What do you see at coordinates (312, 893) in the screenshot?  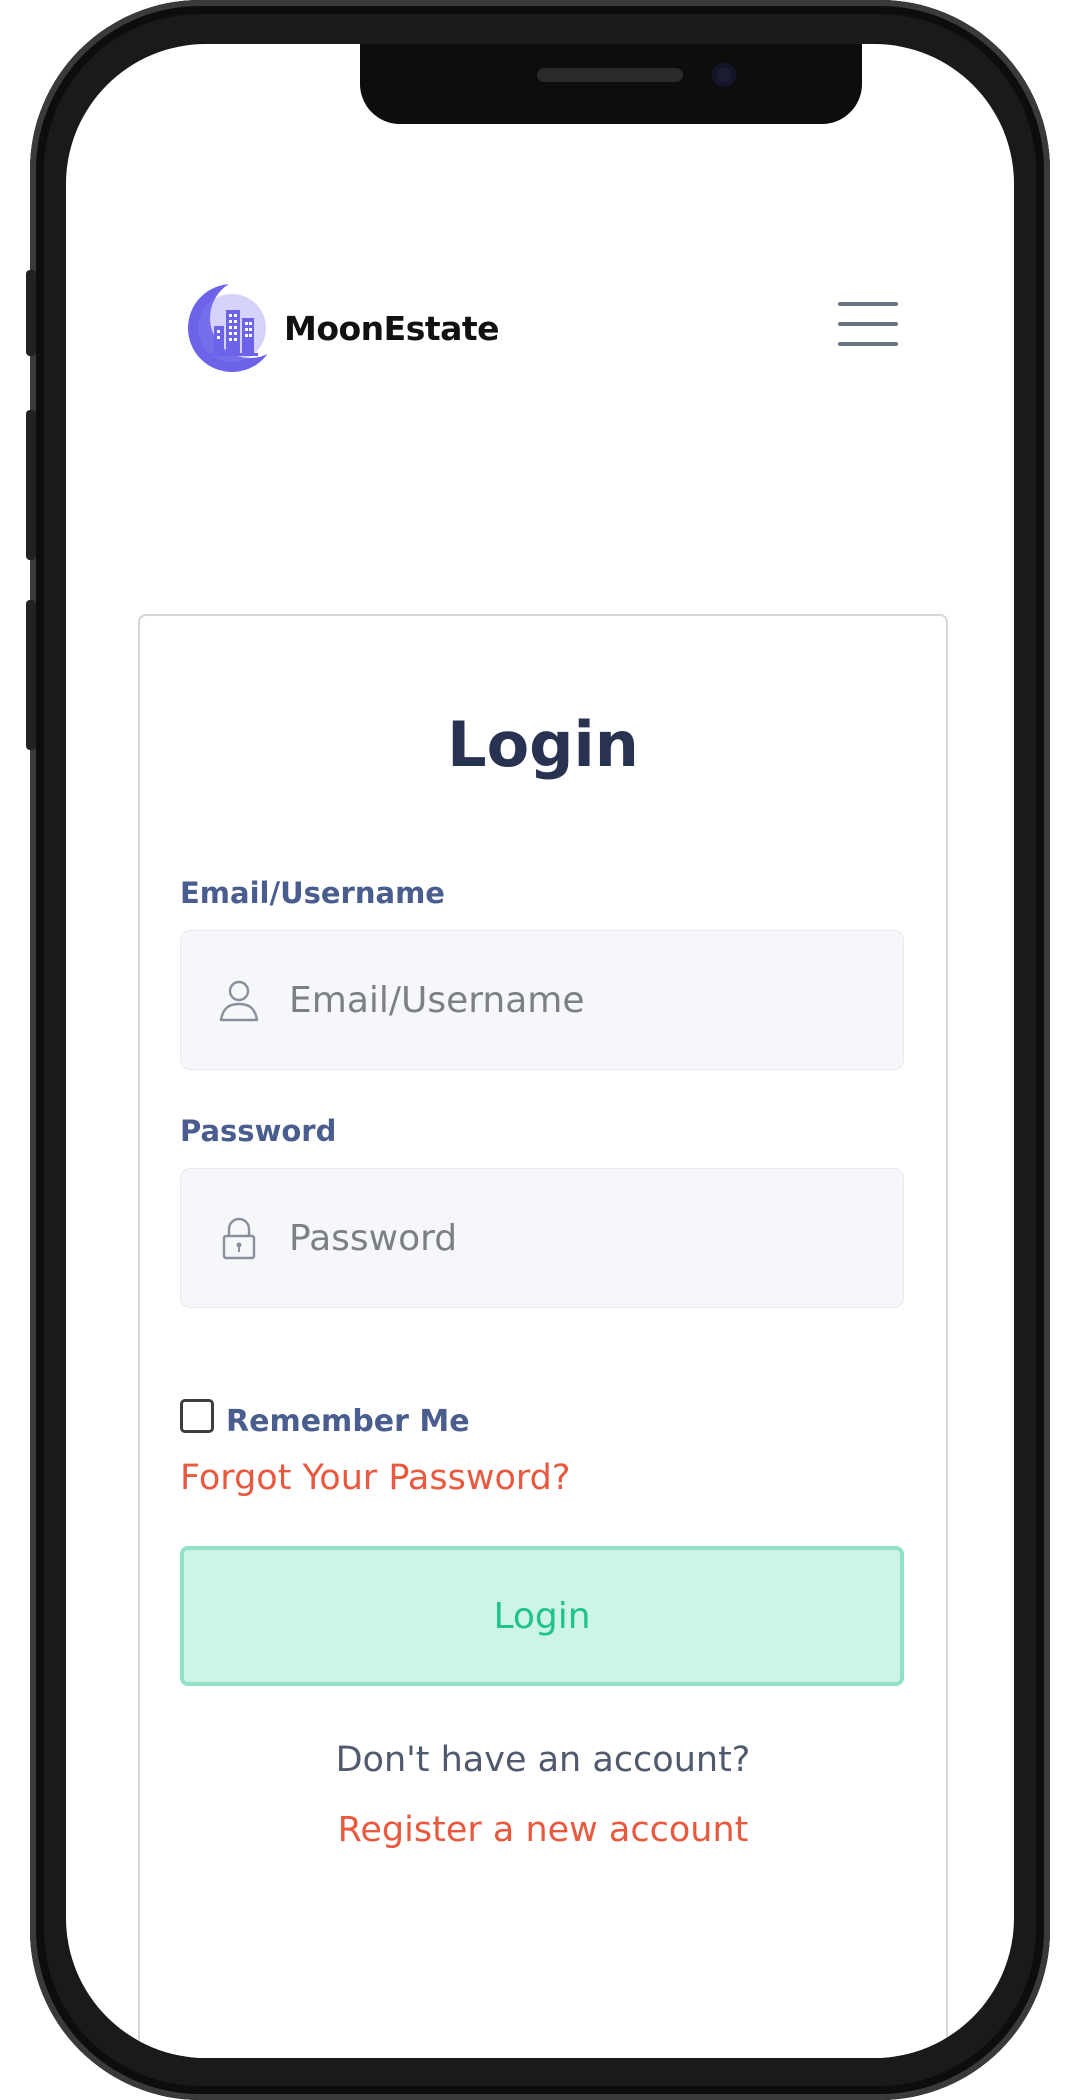 I see `email-label: Email/Username` at bounding box center [312, 893].